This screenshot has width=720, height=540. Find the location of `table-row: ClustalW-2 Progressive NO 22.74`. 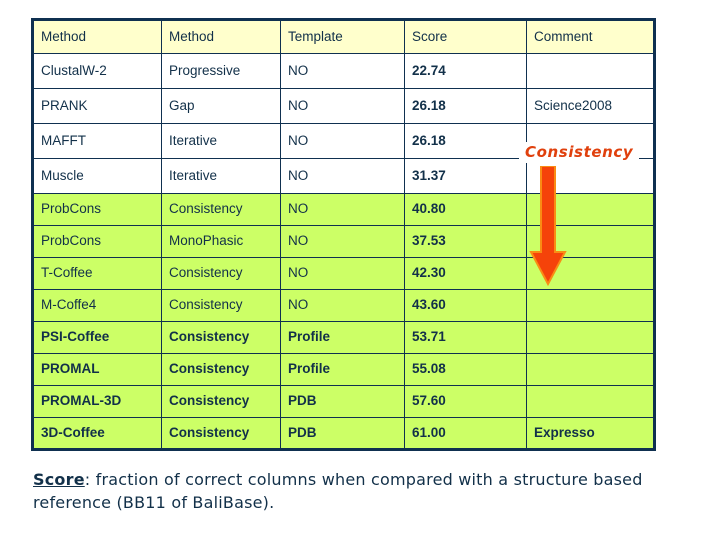

table-row: ClustalW-2 Progressive NO 22.74 is located at coordinates (343, 71).